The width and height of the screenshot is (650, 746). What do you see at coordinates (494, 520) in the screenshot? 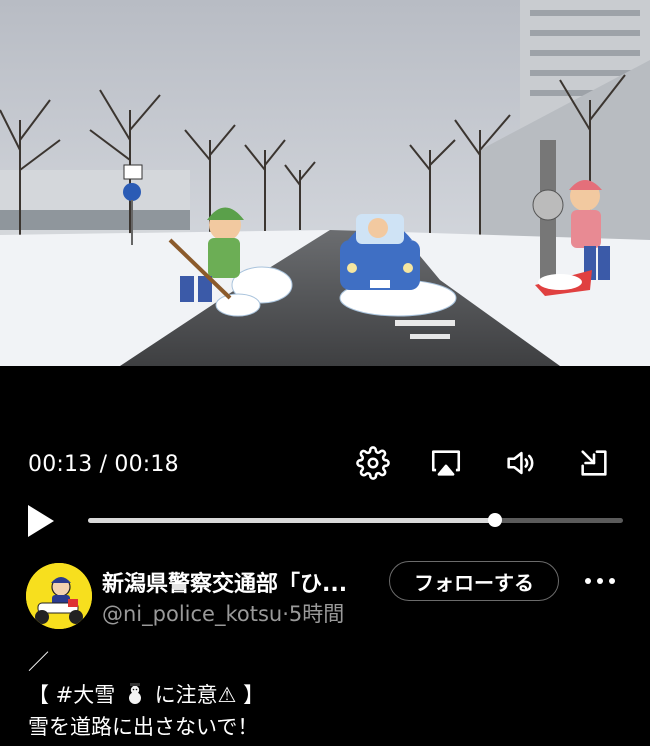
I see `progress-thumb` at bounding box center [494, 520].